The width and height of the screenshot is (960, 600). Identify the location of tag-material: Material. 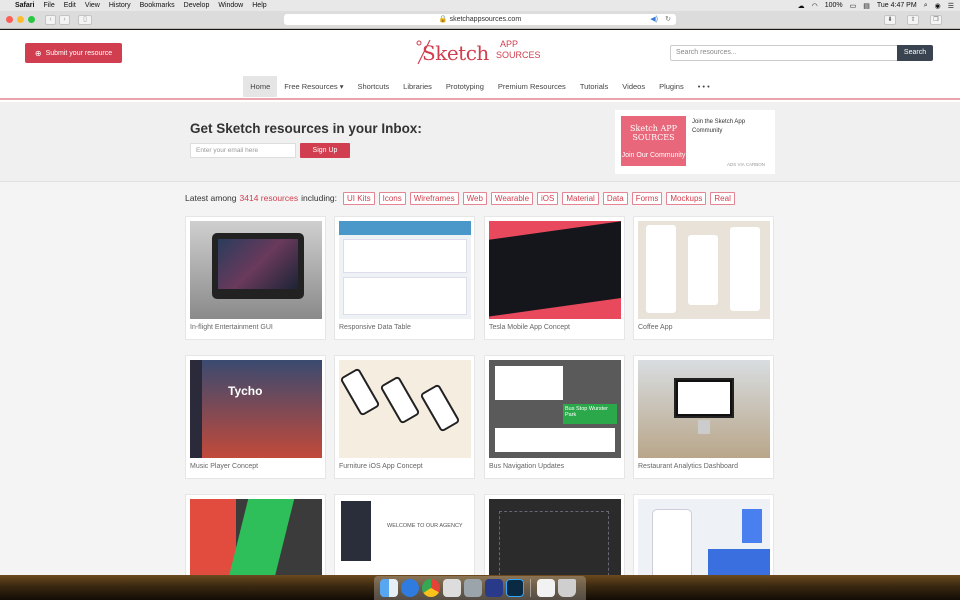
(580, 198).